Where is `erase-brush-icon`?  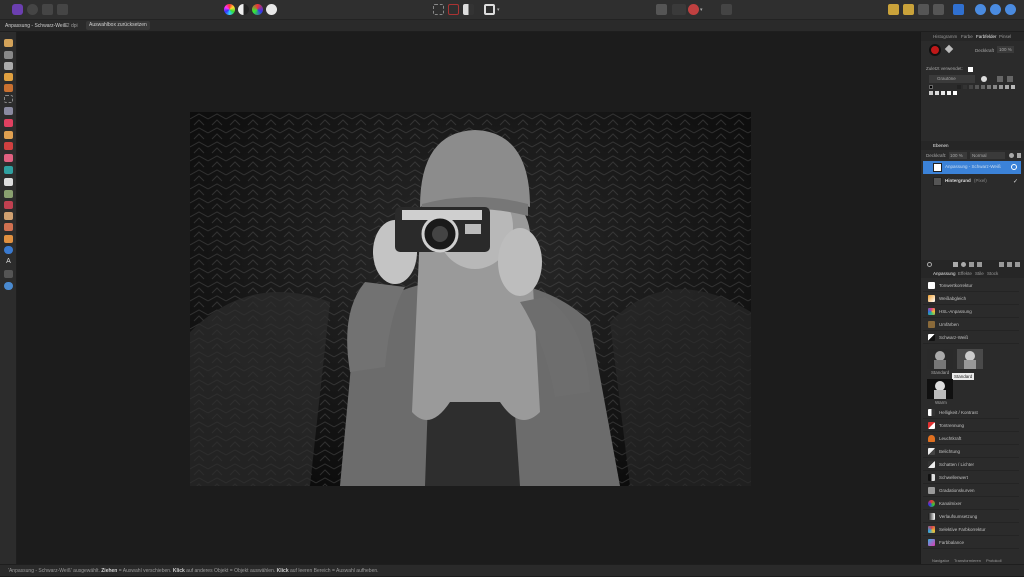 erase-brush-icon is located at coordinates (8, 158).